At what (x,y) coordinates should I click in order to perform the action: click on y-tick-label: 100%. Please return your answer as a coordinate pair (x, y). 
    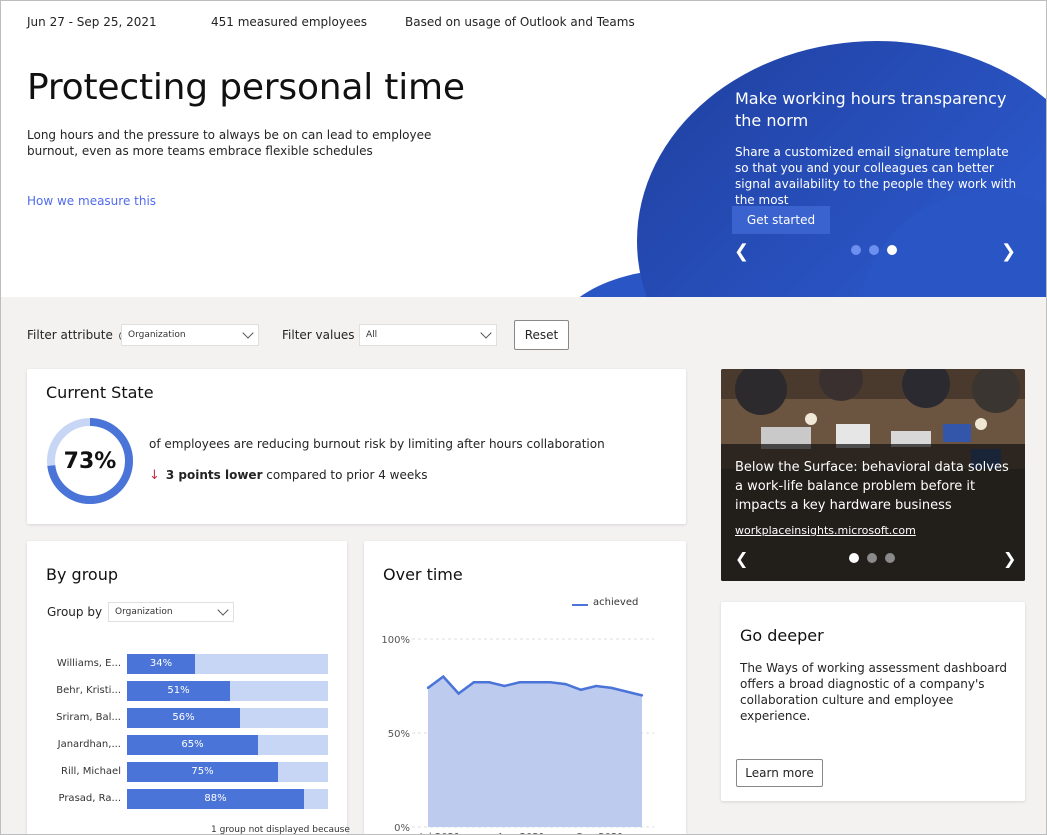
    Looking at the image, I should click on (395, 640).